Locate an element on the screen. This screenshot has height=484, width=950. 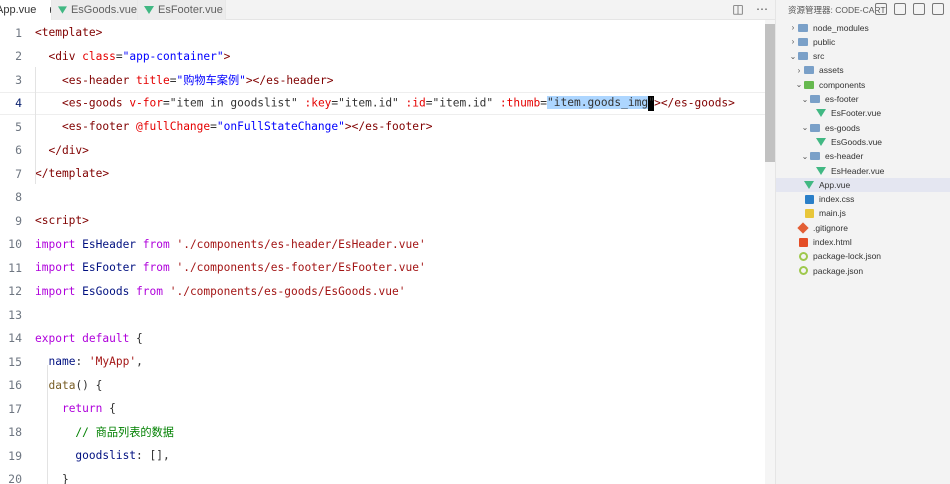
code-text: } is located at coordinates (52, 478).